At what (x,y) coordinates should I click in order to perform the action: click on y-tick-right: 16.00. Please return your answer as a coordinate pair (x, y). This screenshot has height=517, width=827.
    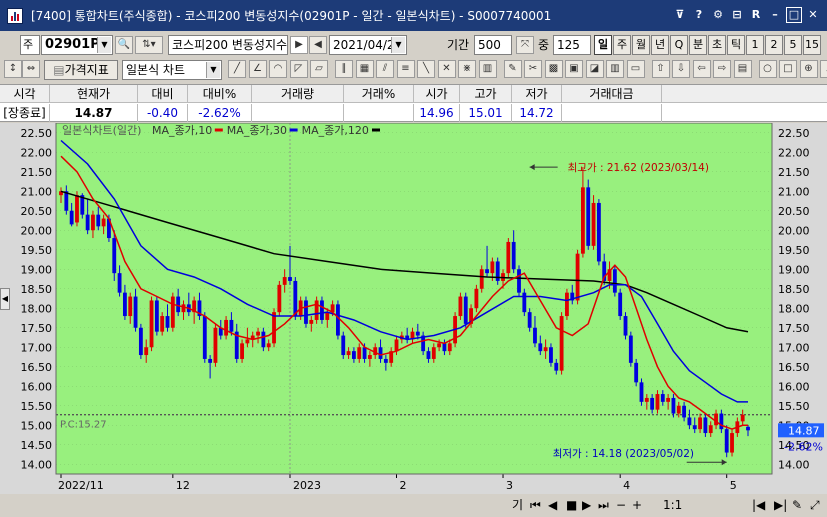
    Looking at the image, I should click on (794, 386).